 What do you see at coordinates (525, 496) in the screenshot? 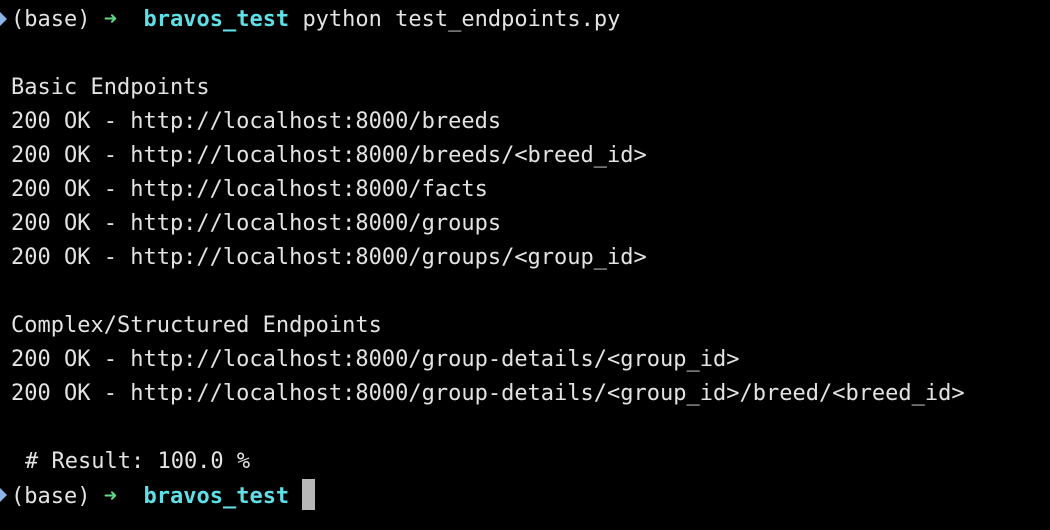
I see `prompt-line: (base) ➜ bravos_test` at bounding box center [525, 496].